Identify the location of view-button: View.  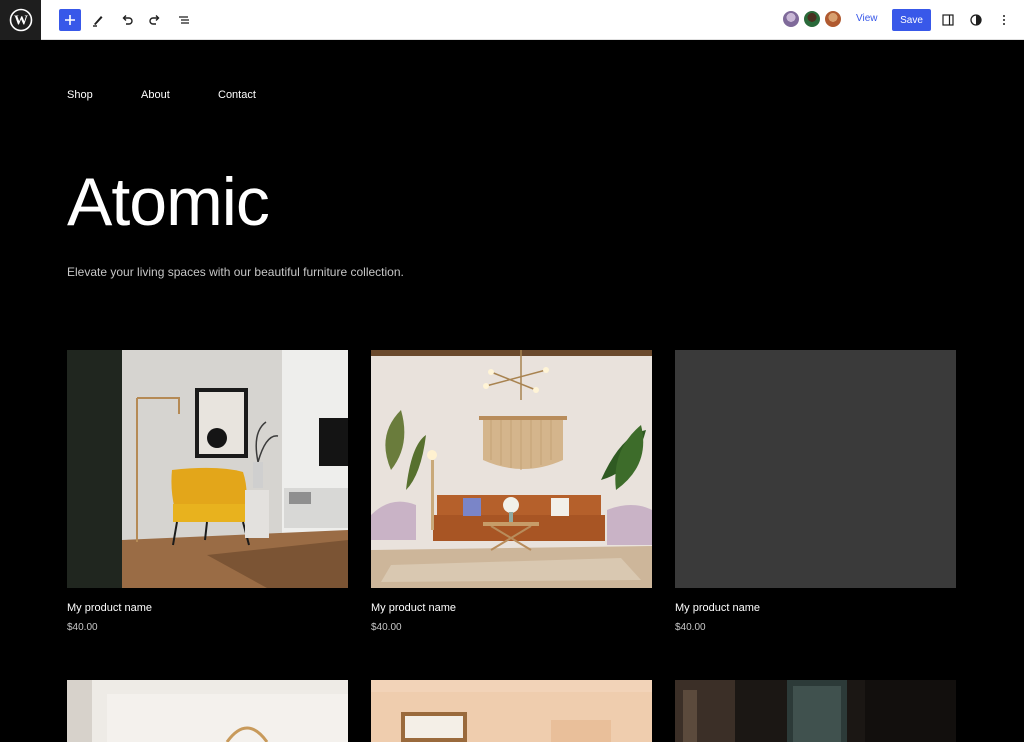
(867, 18).